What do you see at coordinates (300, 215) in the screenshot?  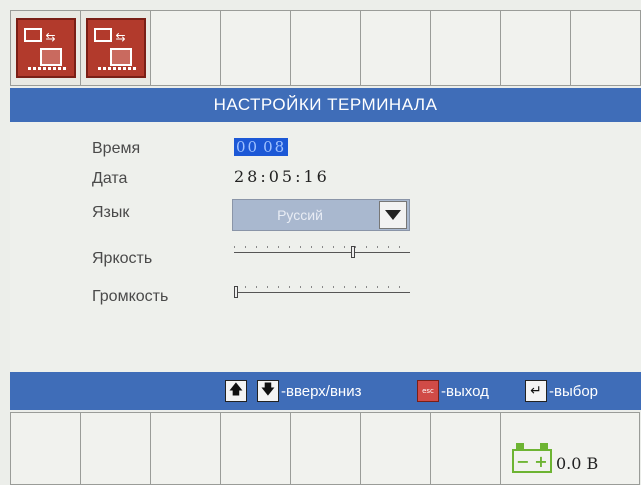 I see `language-value: Руссий` at bounding box center [300, 215].